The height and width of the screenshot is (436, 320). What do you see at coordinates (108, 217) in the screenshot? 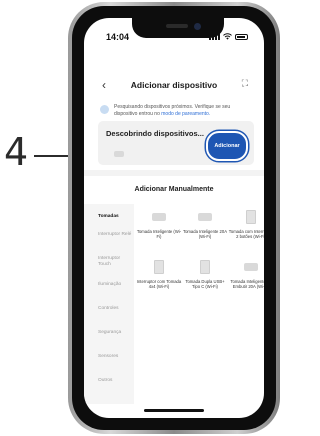
I see `category-item: Tomadas` at bounding box center [108, 217].